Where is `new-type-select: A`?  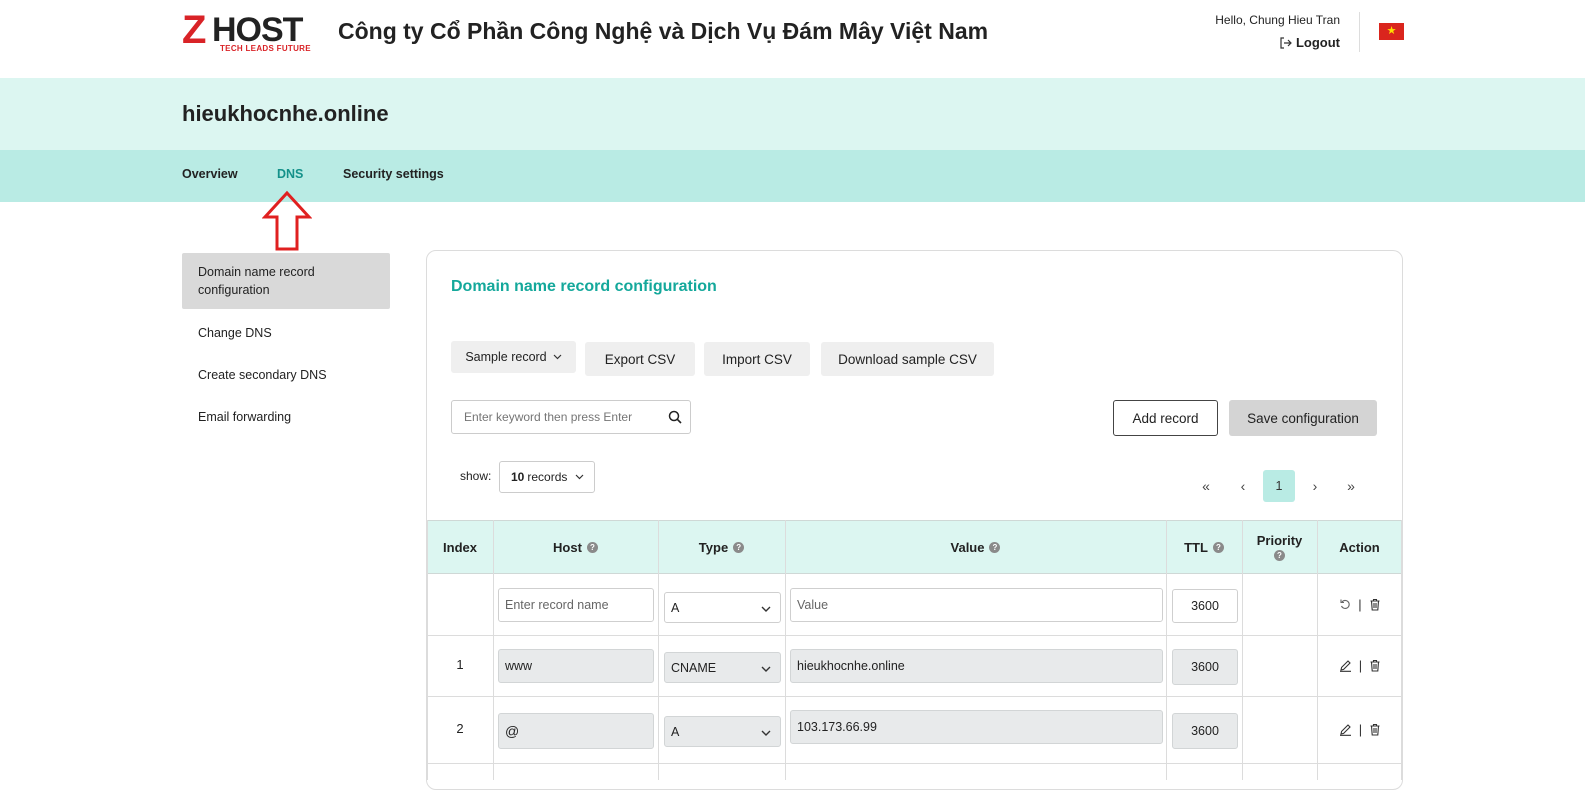 new-type-select: A is located at coordinates (722, 607).